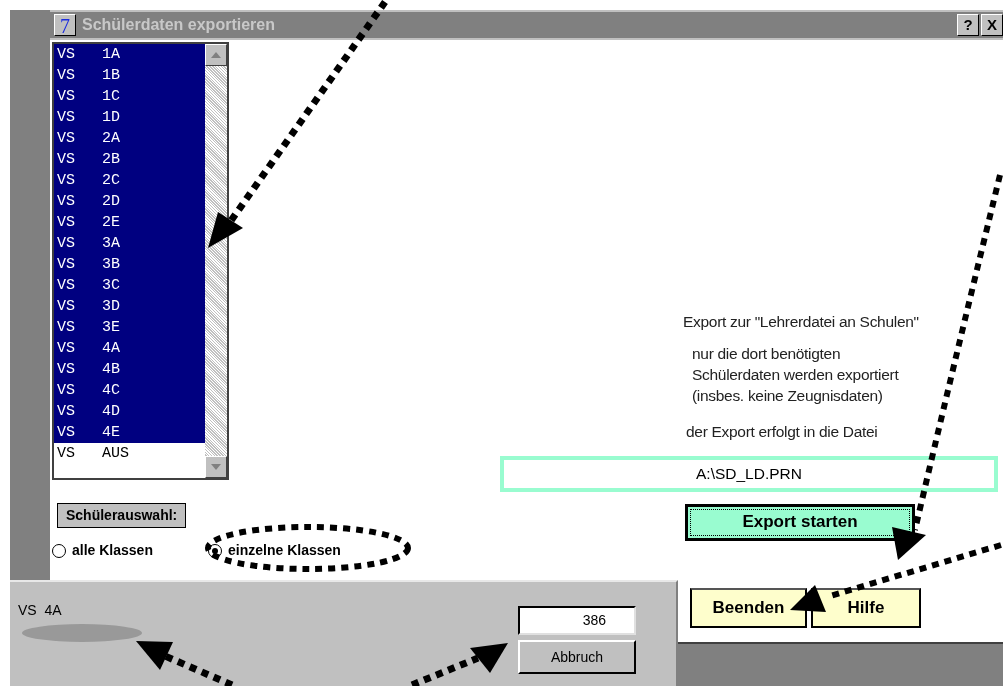 The height and width of the screenshot is (686, 1003). What do you see at coordinates (129, 369) in the screenshot?
I see `class-list-item: VS 4B` at bounding box center [129, 369].